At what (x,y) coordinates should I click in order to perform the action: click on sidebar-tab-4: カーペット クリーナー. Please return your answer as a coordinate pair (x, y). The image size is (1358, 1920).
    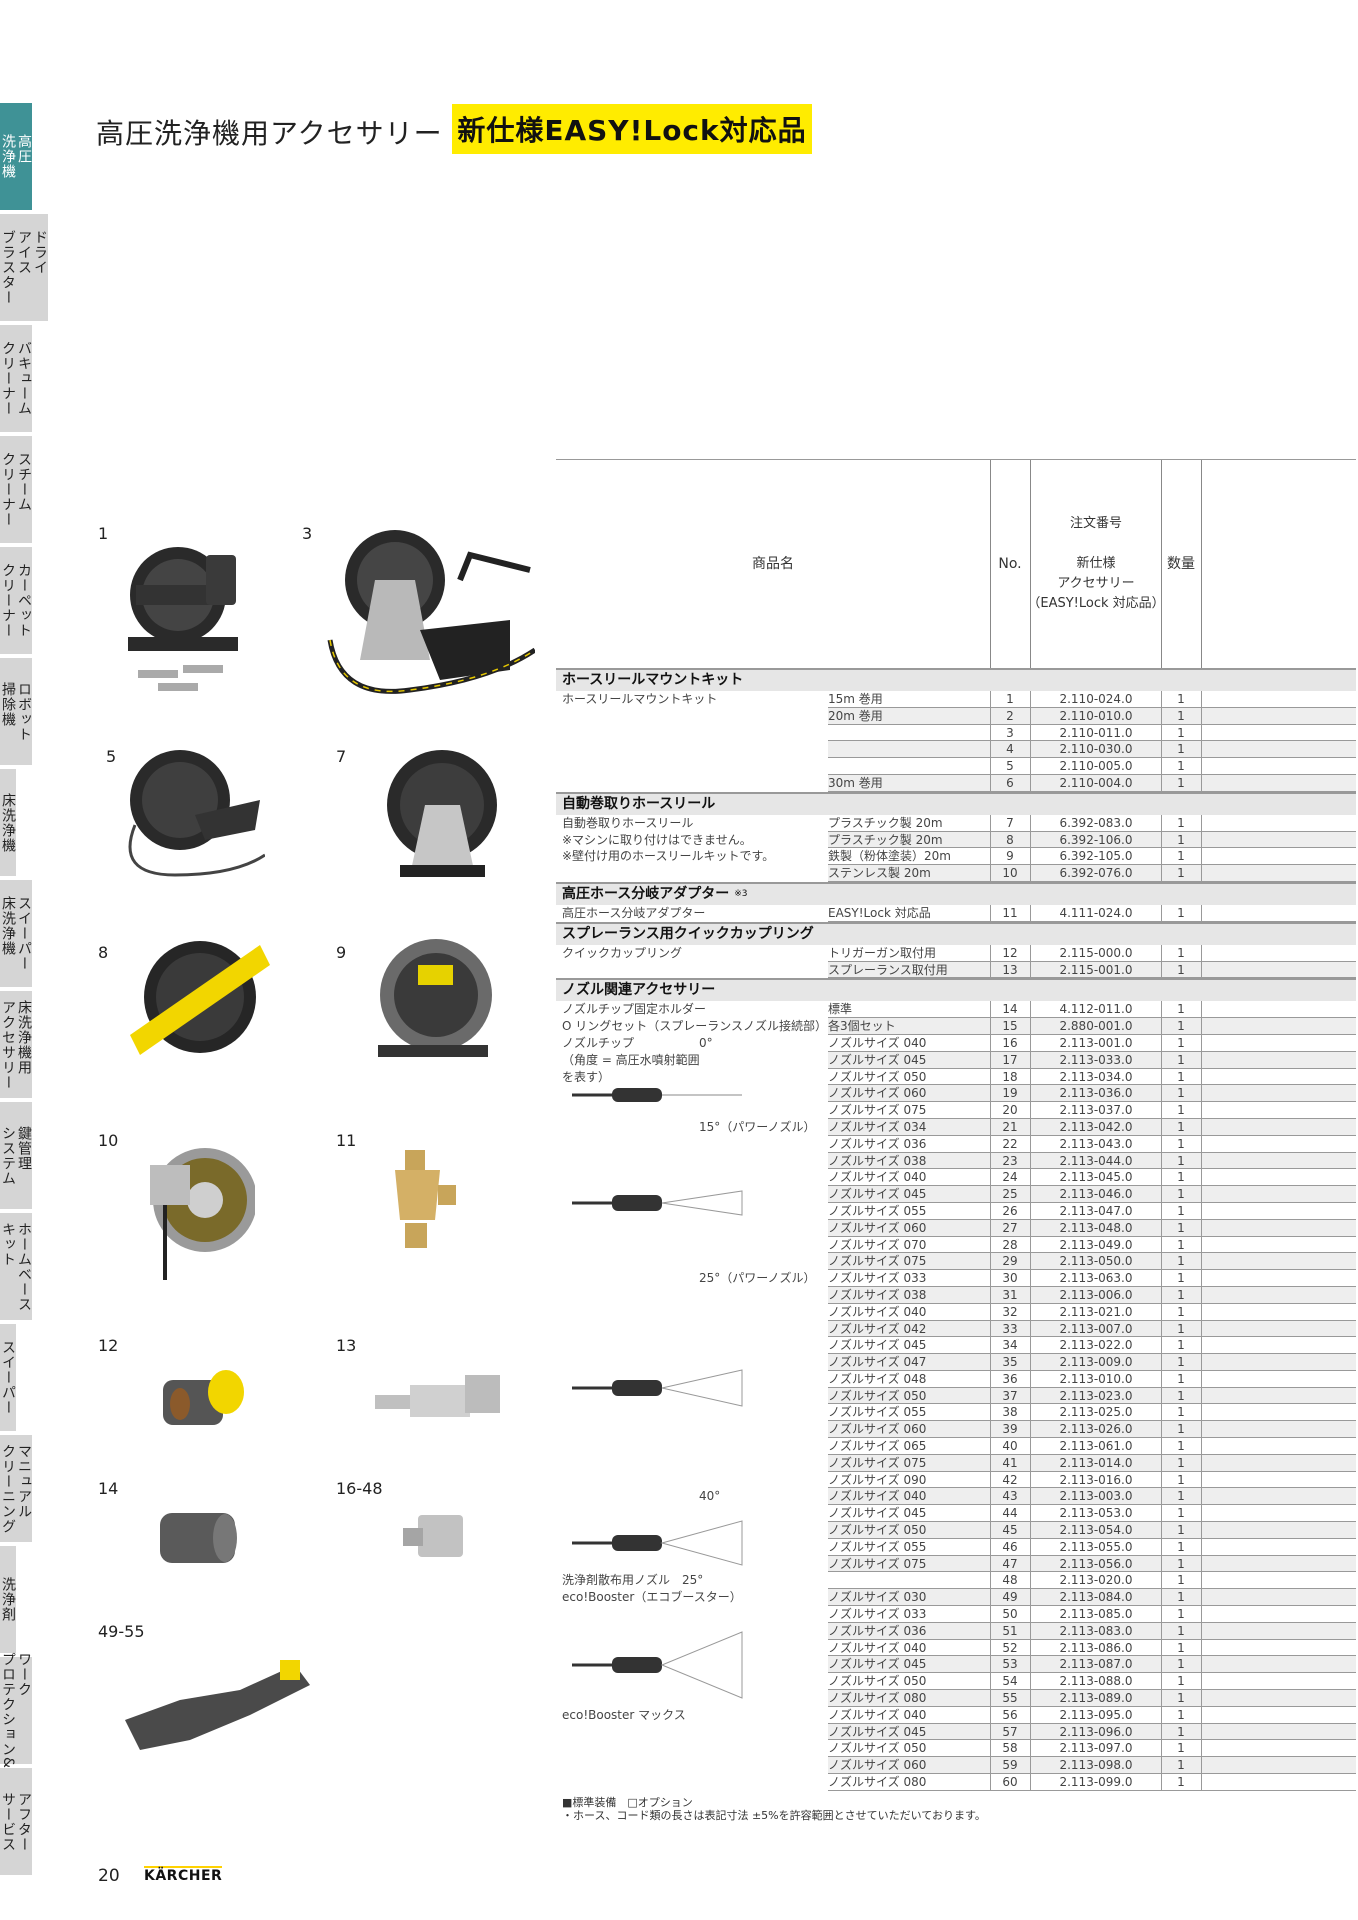
    Looking at the image, I should click on (16, 600).